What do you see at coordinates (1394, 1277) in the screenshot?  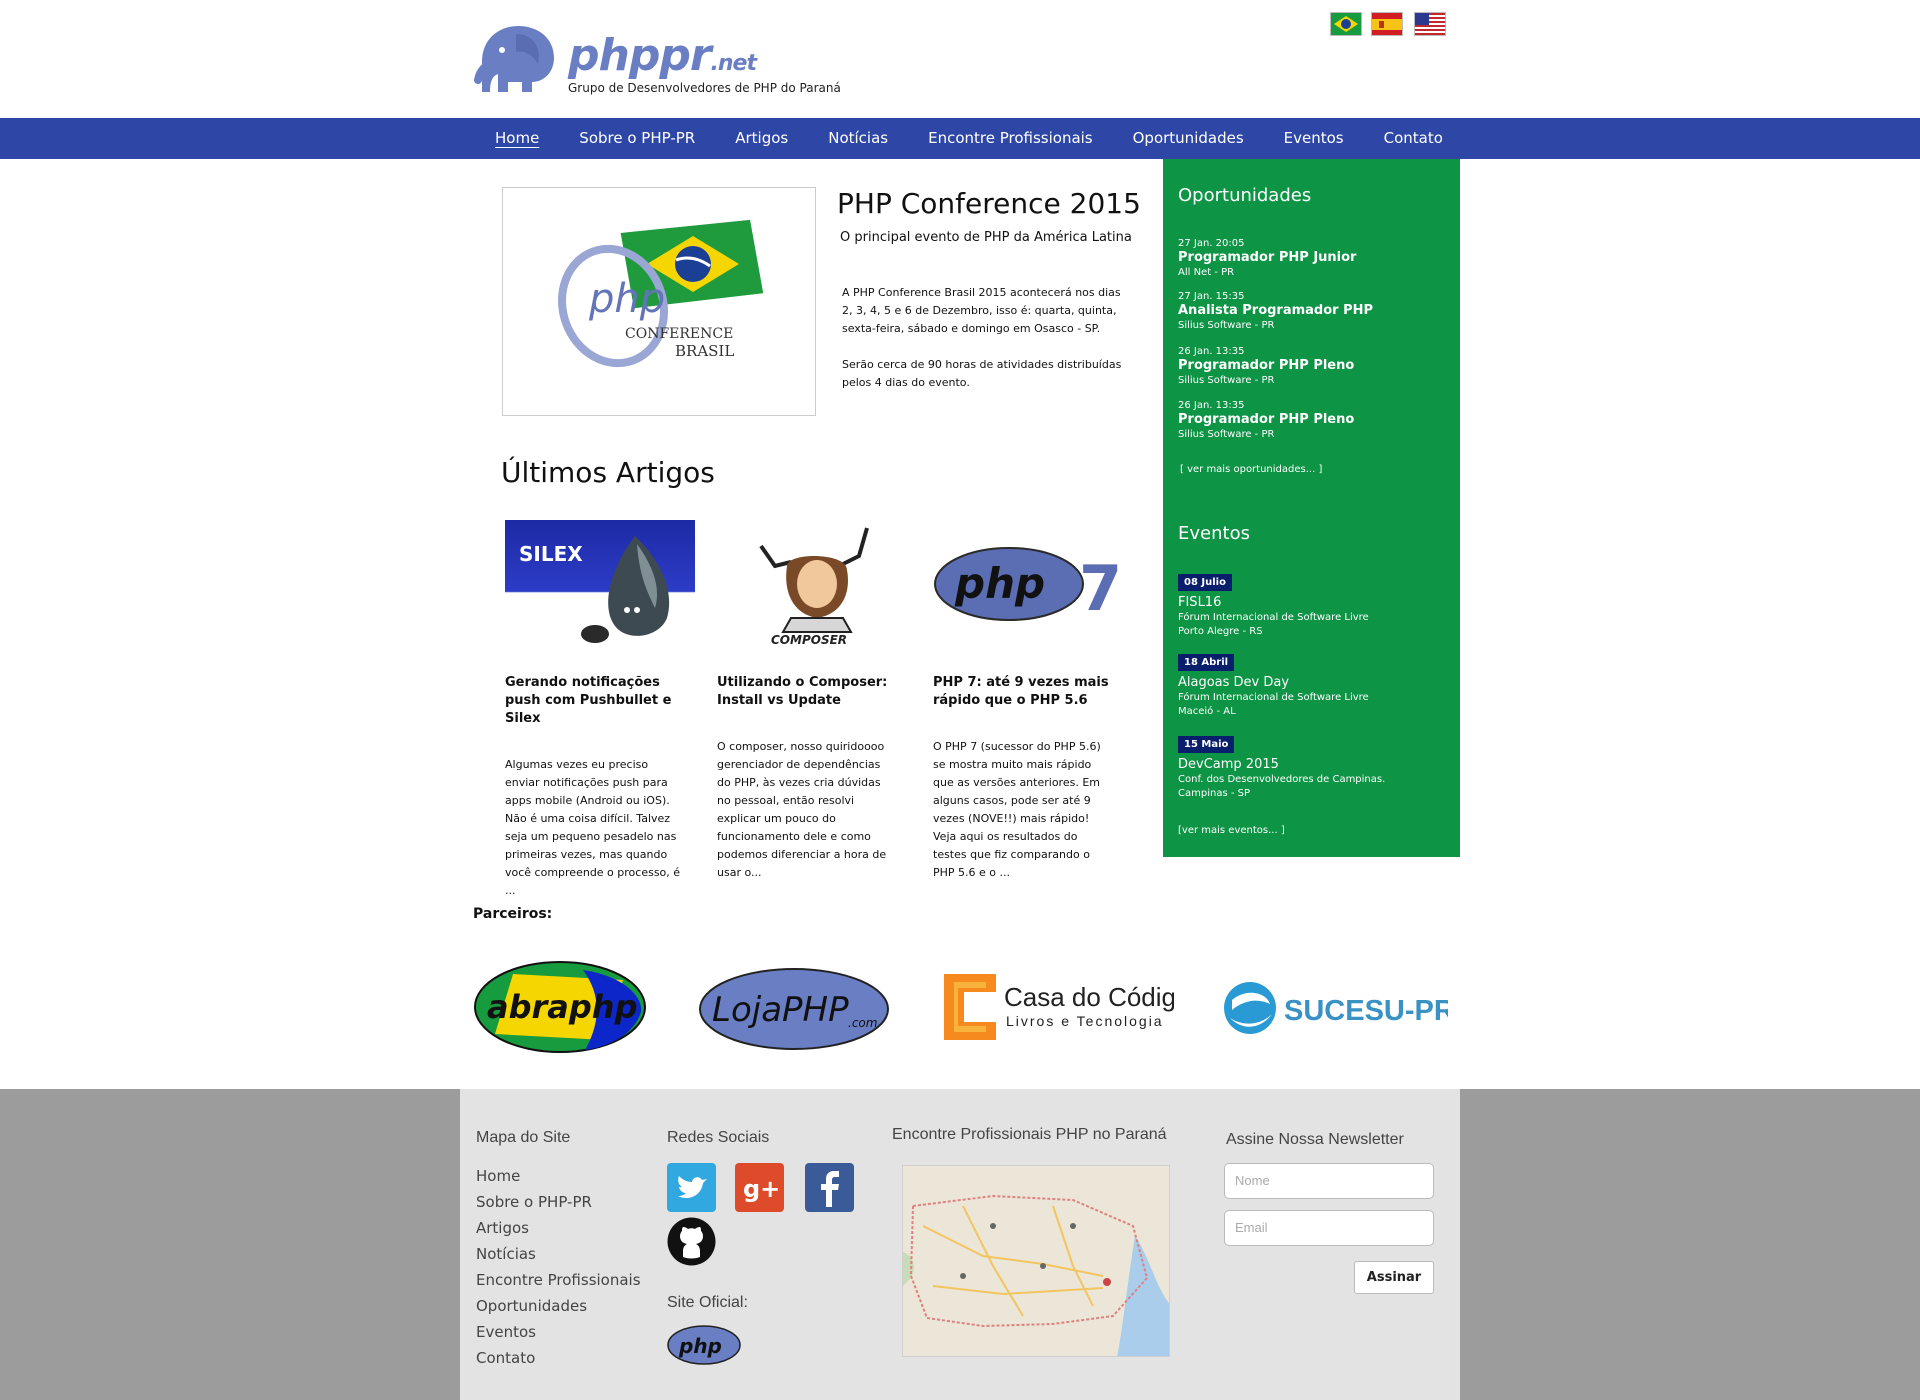 I see `subscribe-button: Assinar` at bounding box center [1394, 1277].